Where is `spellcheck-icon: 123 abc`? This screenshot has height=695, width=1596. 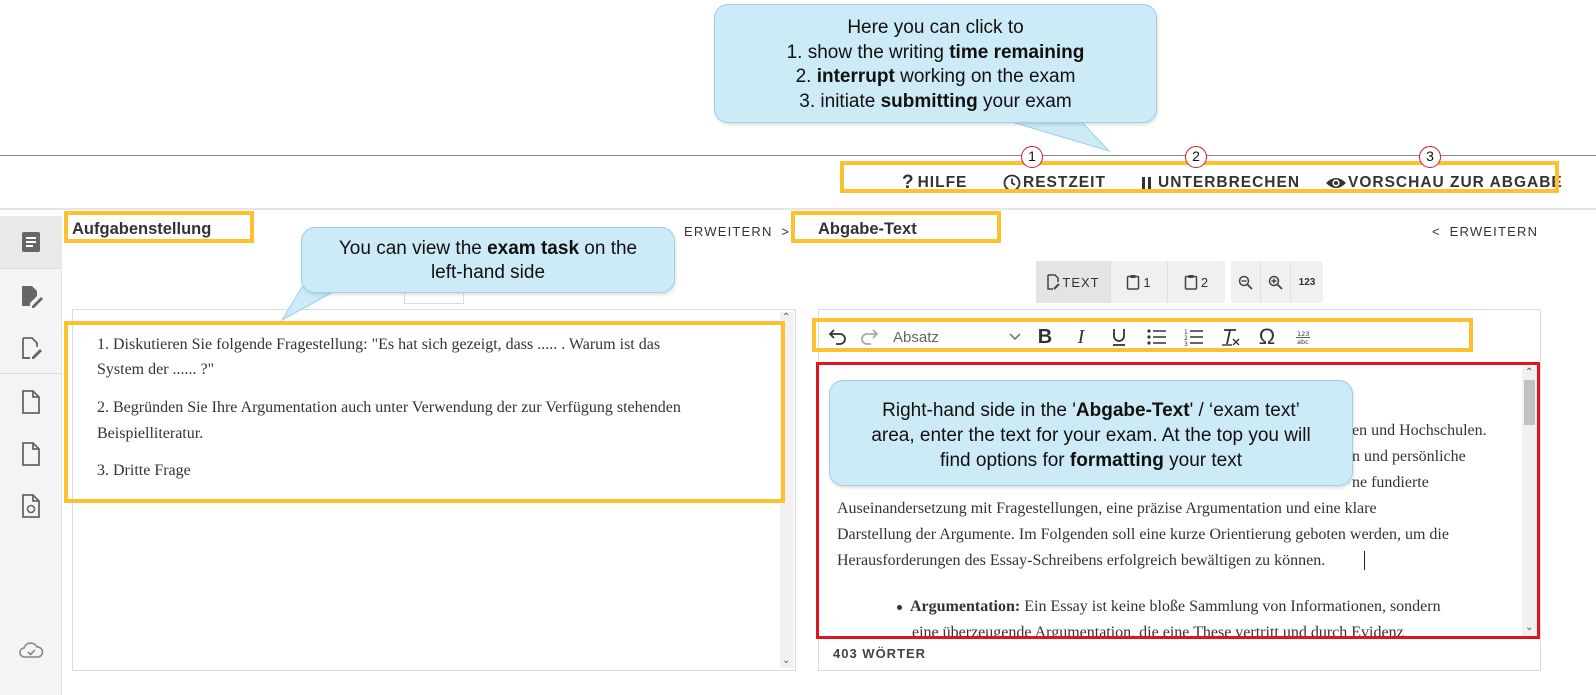
spellcheck-icon: 123 abc is located at coordinates (1303, 337).